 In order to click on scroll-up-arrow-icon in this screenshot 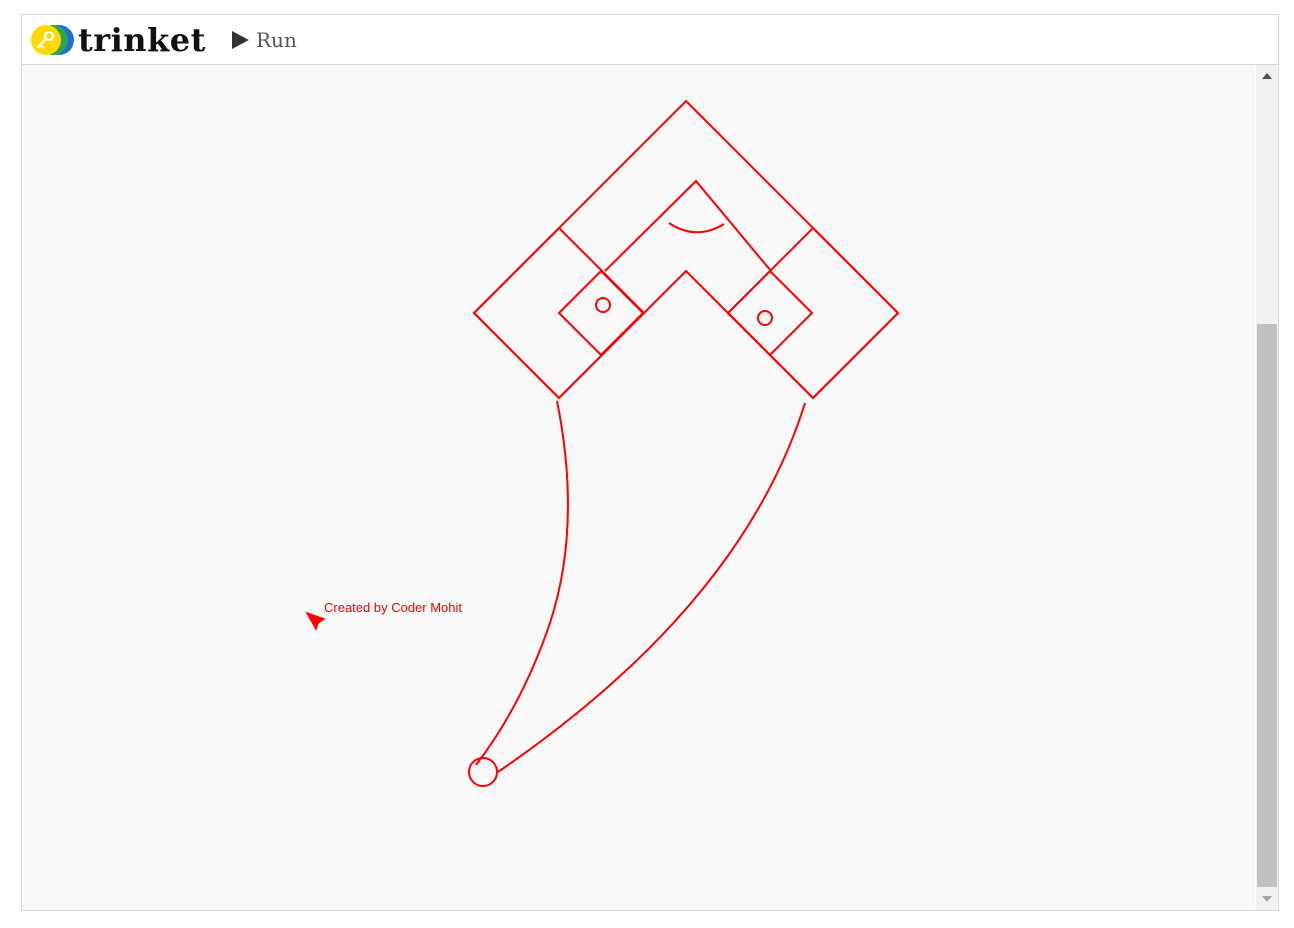, I will do `click(1267, 76)`.